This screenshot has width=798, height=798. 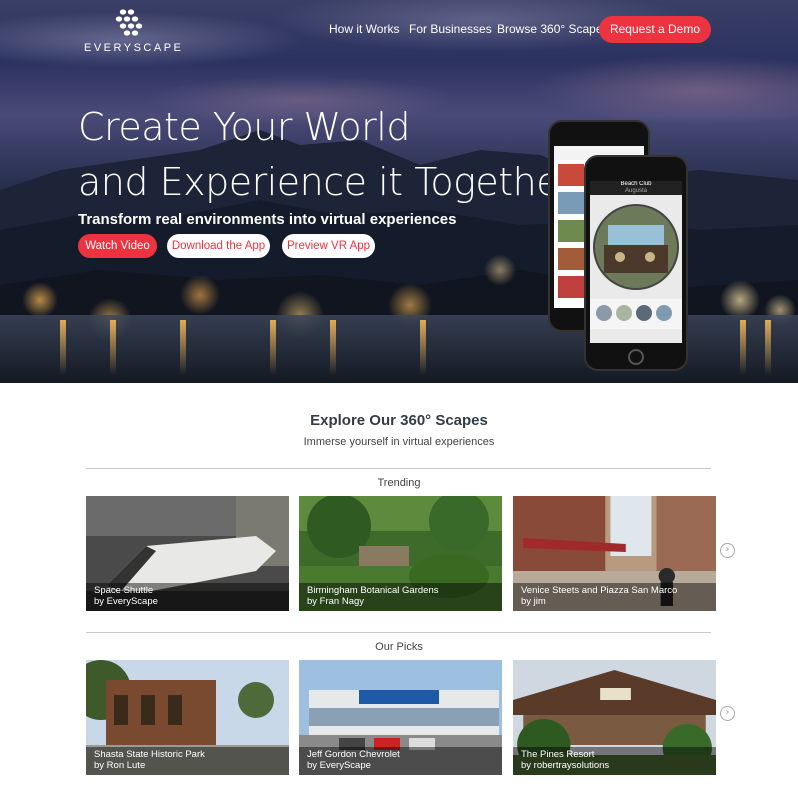 I want to click on explore-title: Explore Our 360° Scapes, so click(x=399, y=420).